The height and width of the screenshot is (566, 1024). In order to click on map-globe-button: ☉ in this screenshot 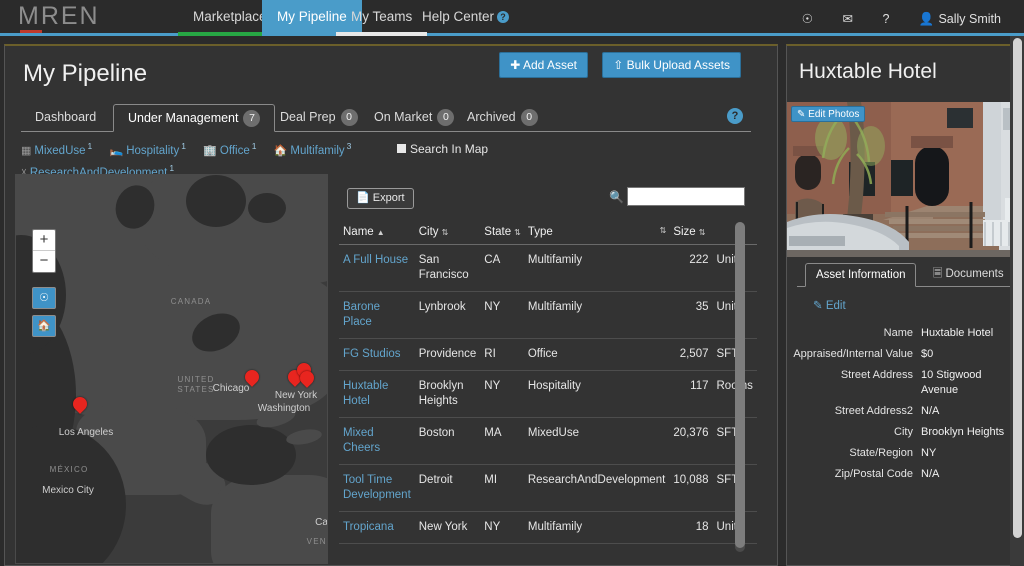, I will do `click(44, 298)`.